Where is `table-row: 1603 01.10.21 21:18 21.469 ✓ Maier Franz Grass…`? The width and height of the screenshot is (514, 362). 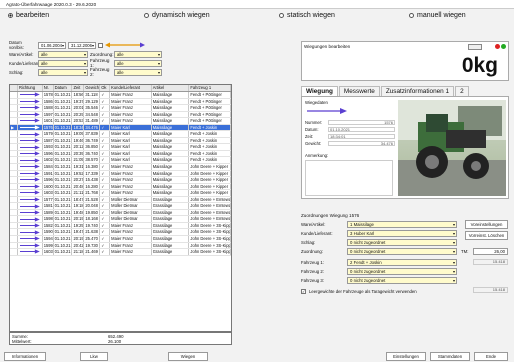
table-row: 1603 01.10.21 21:18 21.469 ✓ Maier Franz Grass… is located at coordinates (120, 252).